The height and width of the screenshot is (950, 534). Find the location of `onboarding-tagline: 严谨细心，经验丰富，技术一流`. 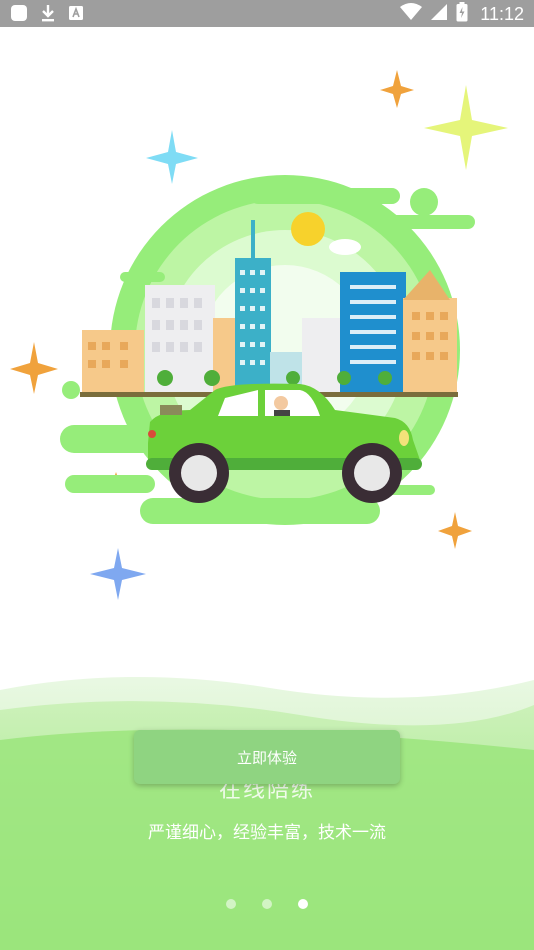

onboarding-tagline: 严谨细心，经验丰富，技术一流 is located at coordinates (267, 833).